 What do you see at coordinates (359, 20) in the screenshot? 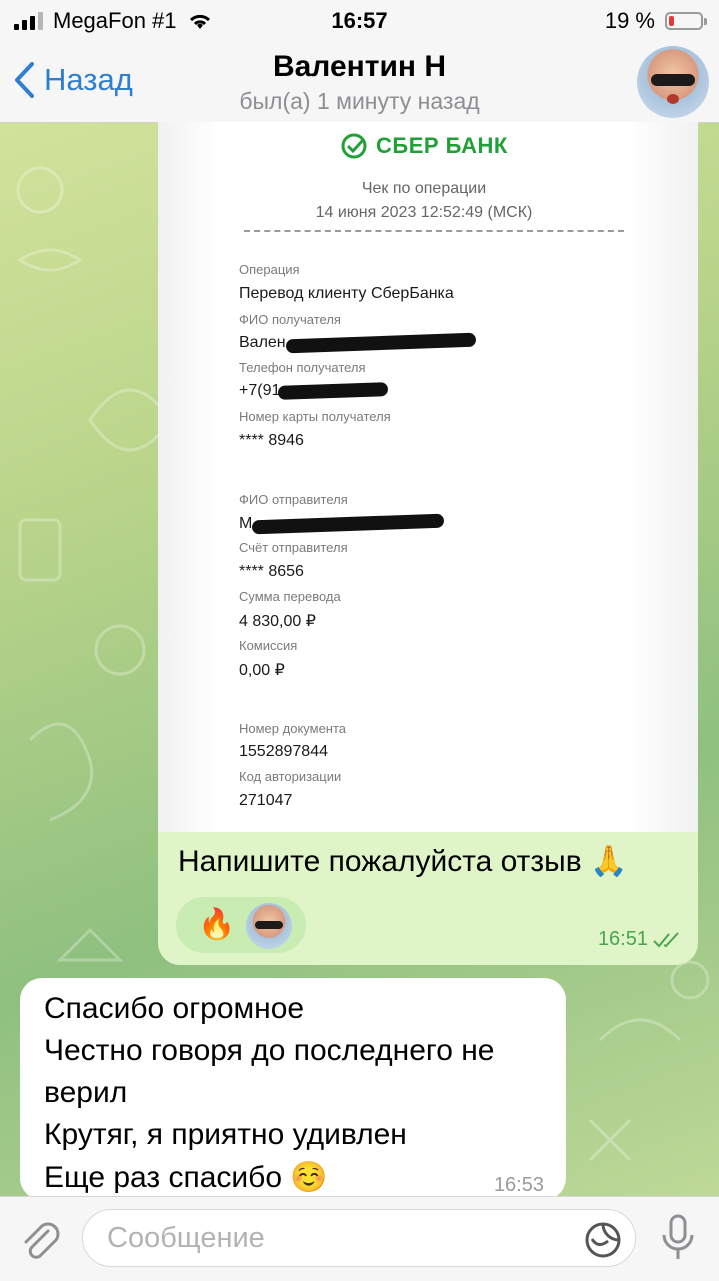
I see `status-bar: MegaFon #1 16:57 19 %` at bounding box center [359, 20].